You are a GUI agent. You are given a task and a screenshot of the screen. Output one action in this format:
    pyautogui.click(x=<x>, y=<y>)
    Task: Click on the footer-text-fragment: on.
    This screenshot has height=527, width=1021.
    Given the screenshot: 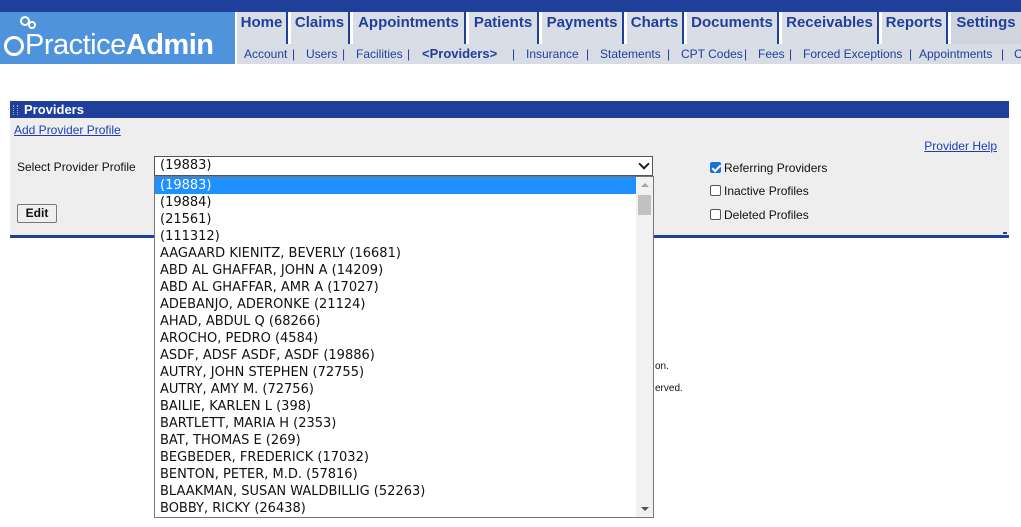 What is the action you would take?
    pyautogui.click(x=662, y=366)
    